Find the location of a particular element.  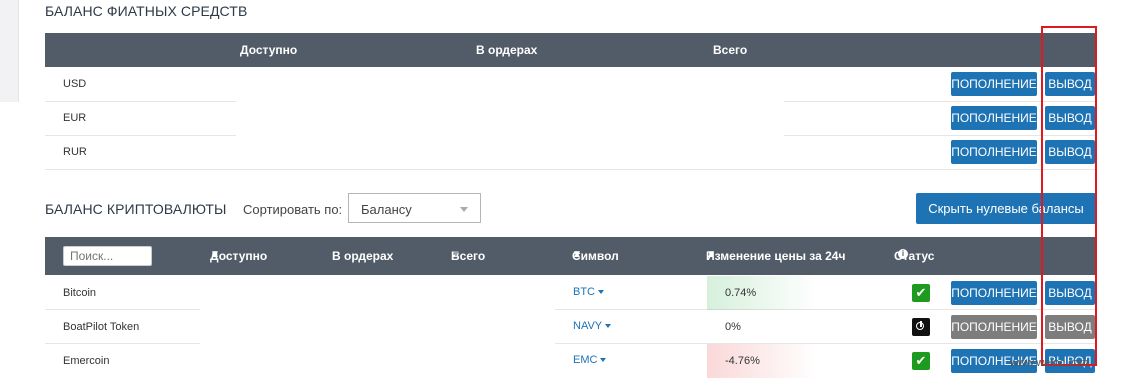

coin-name: Emercoin is located at coordinates (86, 361).